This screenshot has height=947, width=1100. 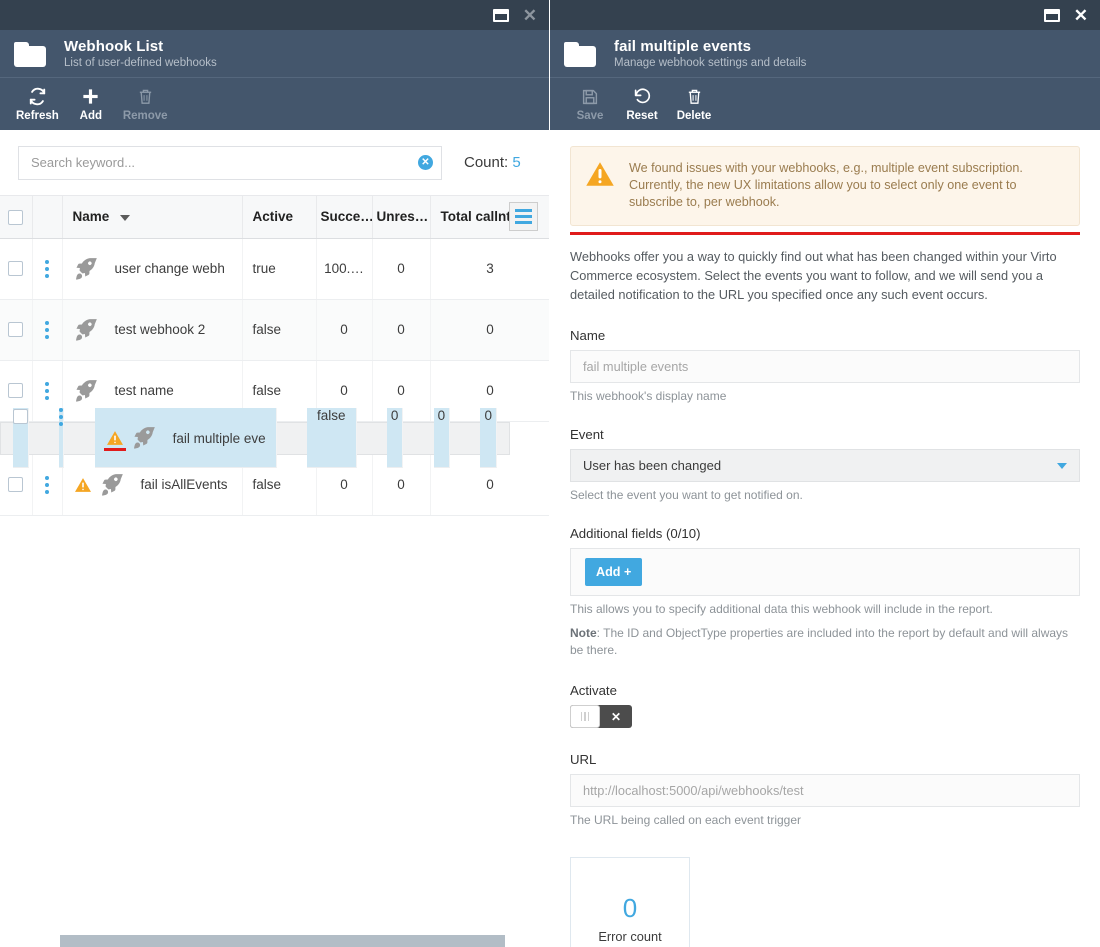 What do you see at coordinates (279, 269) in the screenshot?
I see `row-active: true` at bounding box center [279, 269].